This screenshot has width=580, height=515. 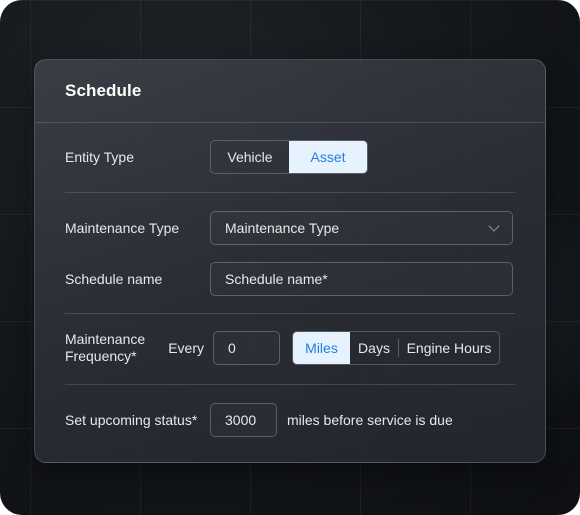 I want to click on maintenance-type-row: Maintenance Type Maintenance Type, so click(x=290, y=228).